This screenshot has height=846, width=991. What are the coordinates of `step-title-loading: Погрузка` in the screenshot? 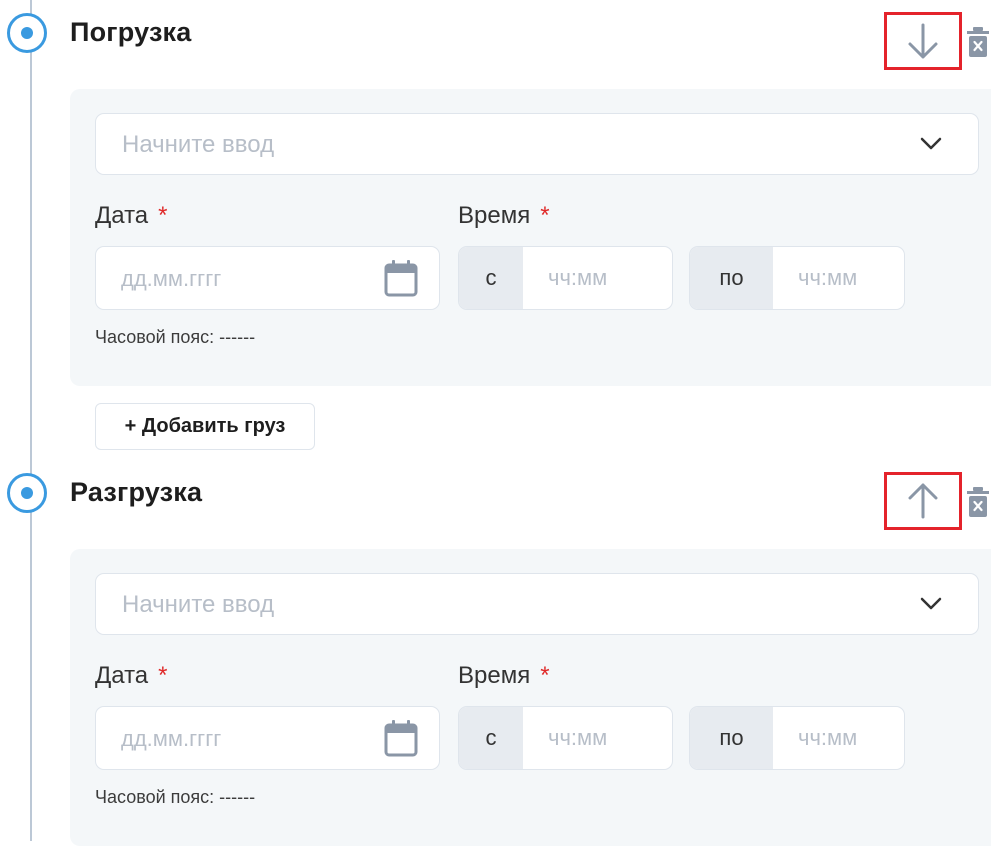 It's located at (131, 32).